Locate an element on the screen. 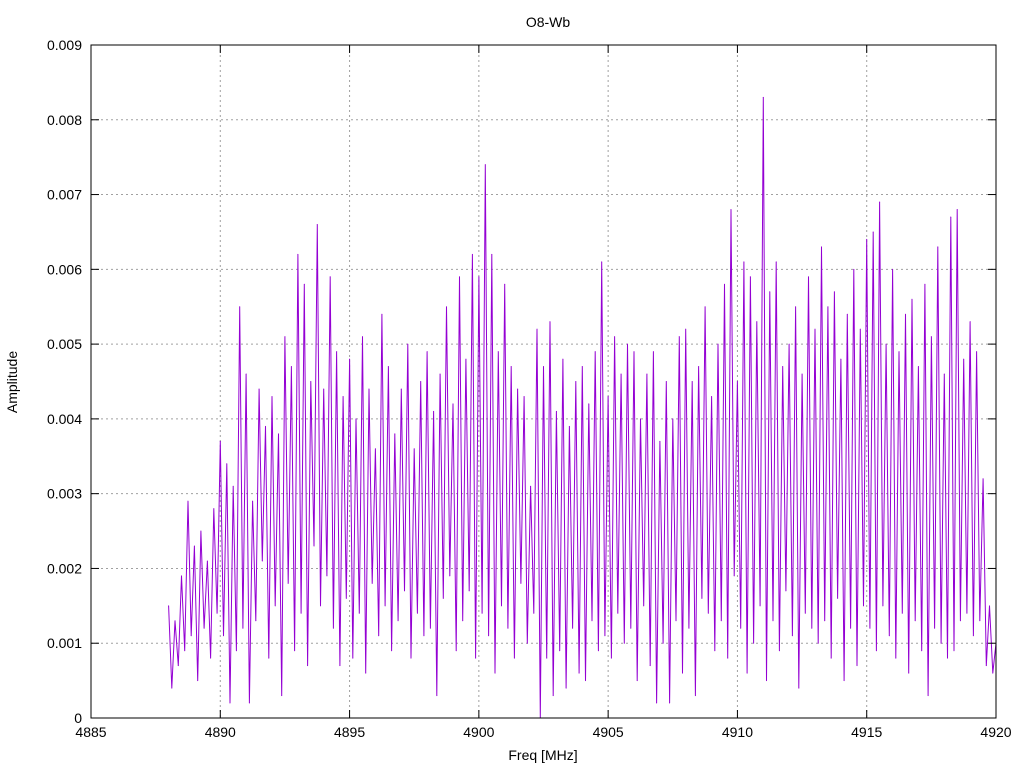  x-tick-label: 4890 is located at coordinates (220, 732).